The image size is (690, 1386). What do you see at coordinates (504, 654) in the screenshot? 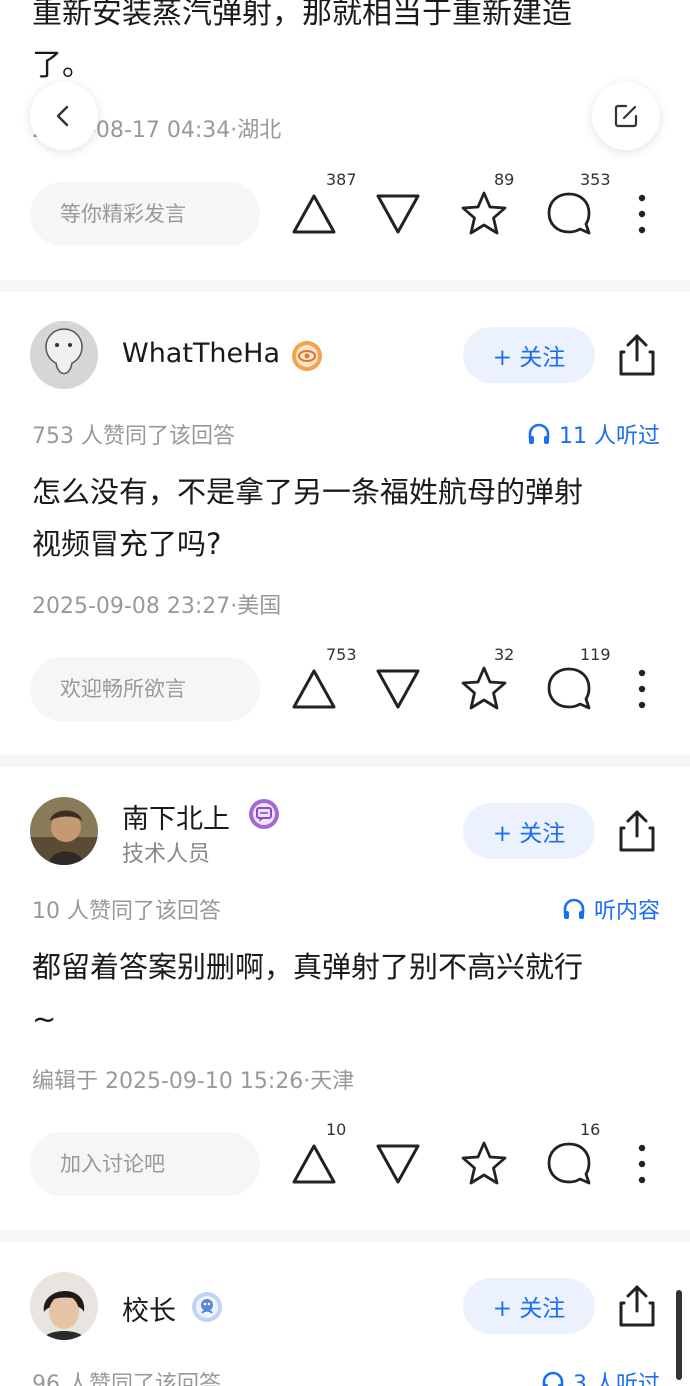
I see `favorite-count: 32` at bounding box center [504, 654].